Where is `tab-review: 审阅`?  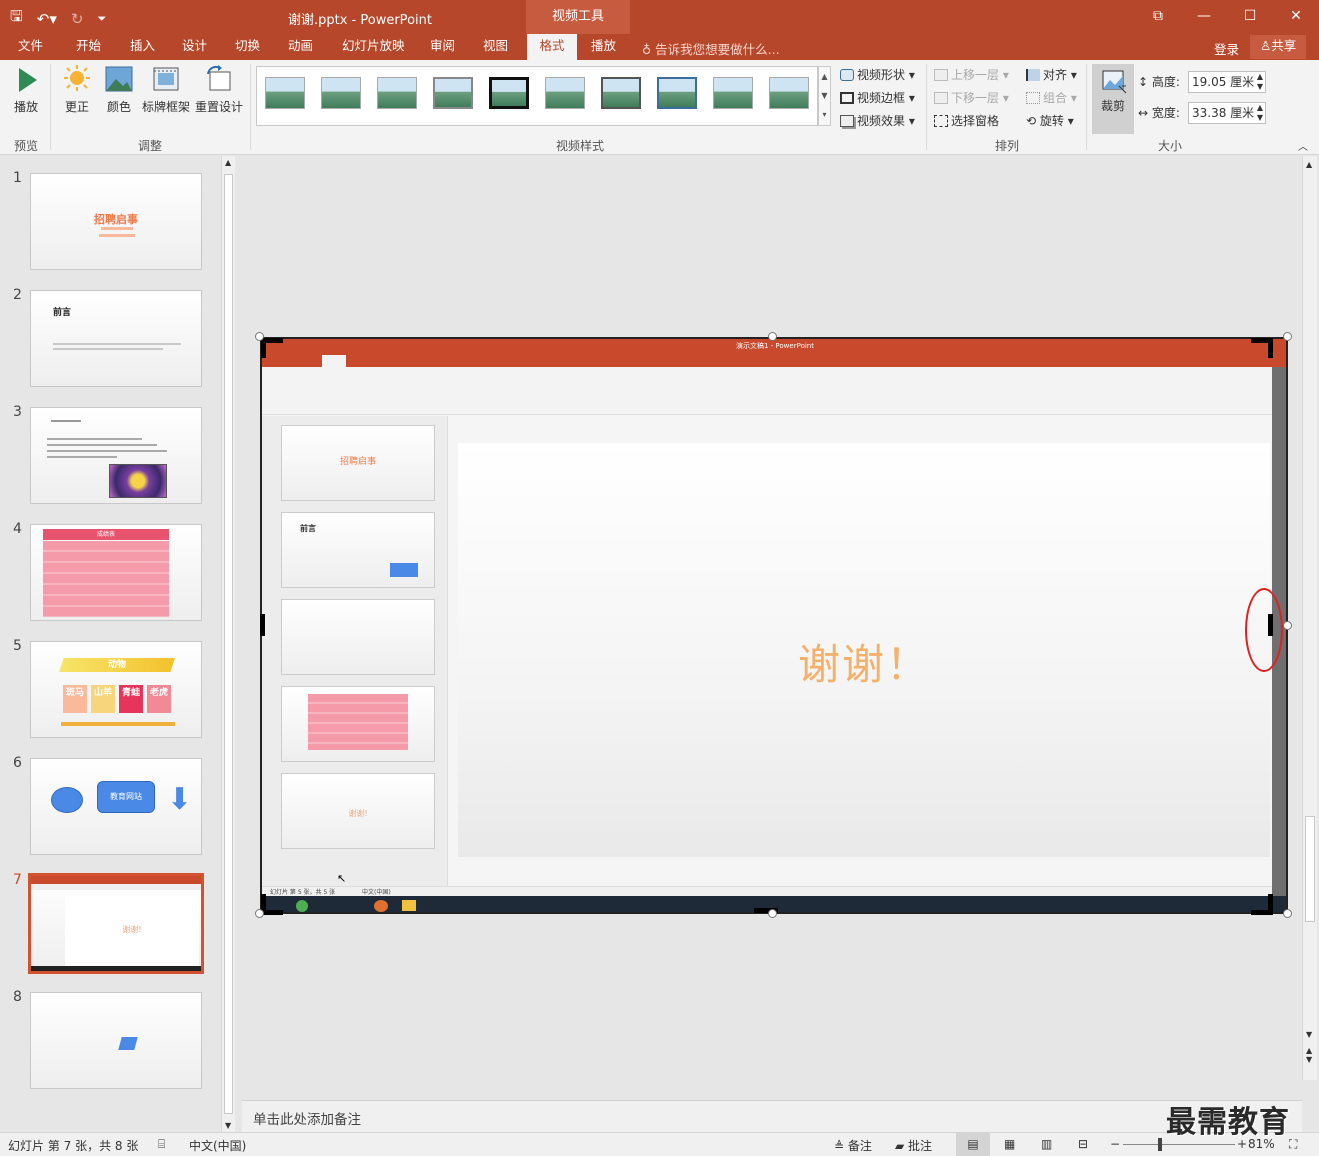
tab-review: 审阅 is located at coordinates (442, 47).